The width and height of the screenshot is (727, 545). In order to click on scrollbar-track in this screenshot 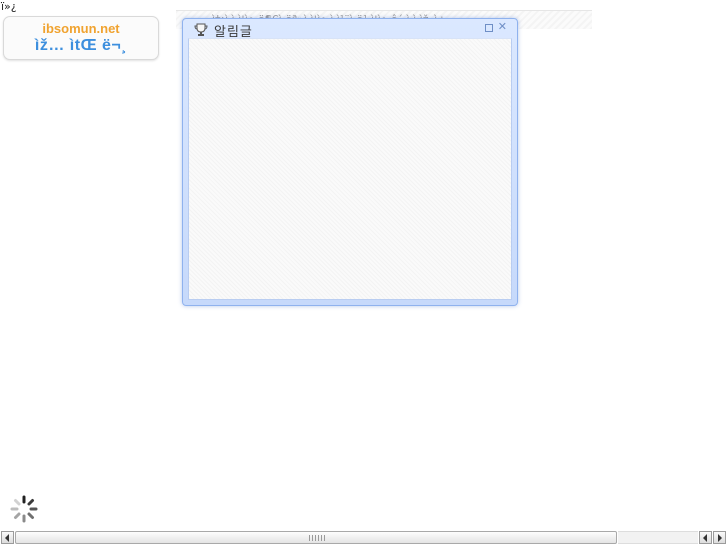, I will do `click(658, 537)`.